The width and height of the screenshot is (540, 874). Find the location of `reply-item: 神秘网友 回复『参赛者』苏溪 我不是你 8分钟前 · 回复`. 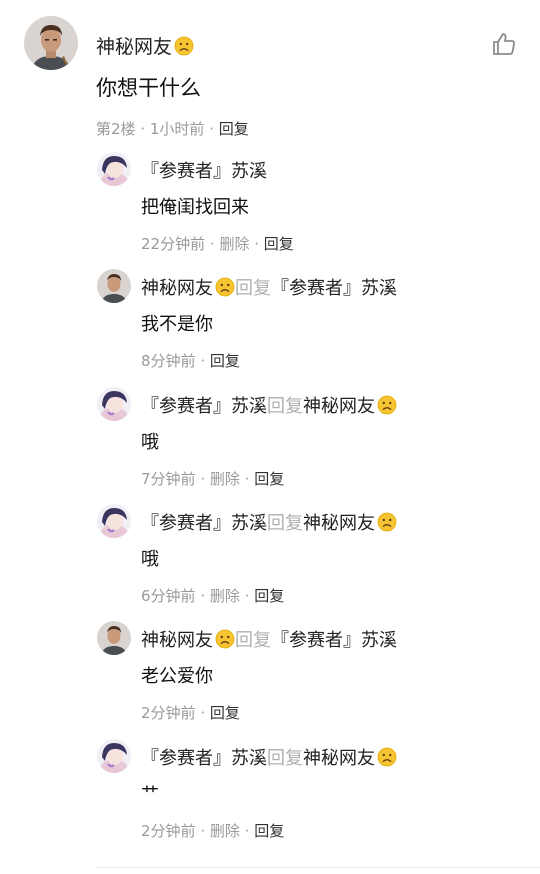

reply-item: 神秘网友 回复『参赛者』苏溪 我不是你 8分钟前 · 回复 is located at coordinates (270, 327).